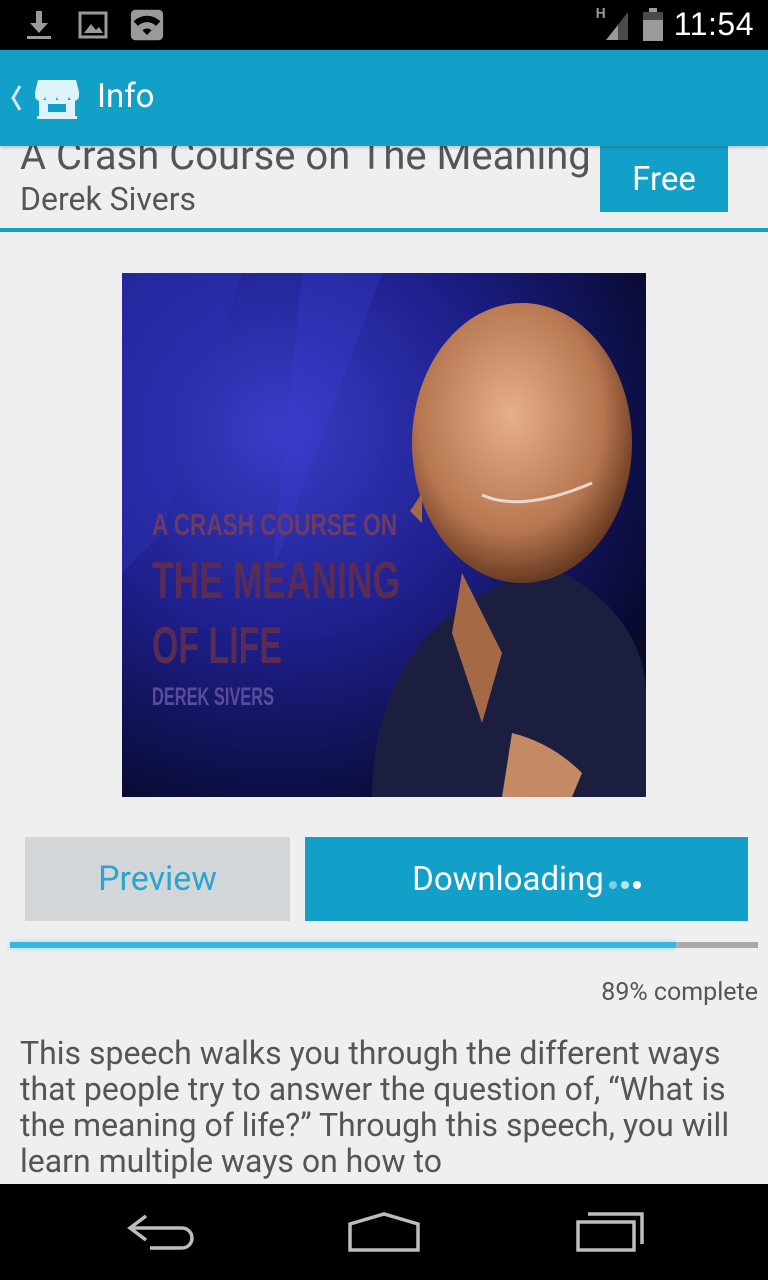  What do you see at coordinates (57, 98) in the screenshot?
I see `store-icon` at bounding box center [57, 98].